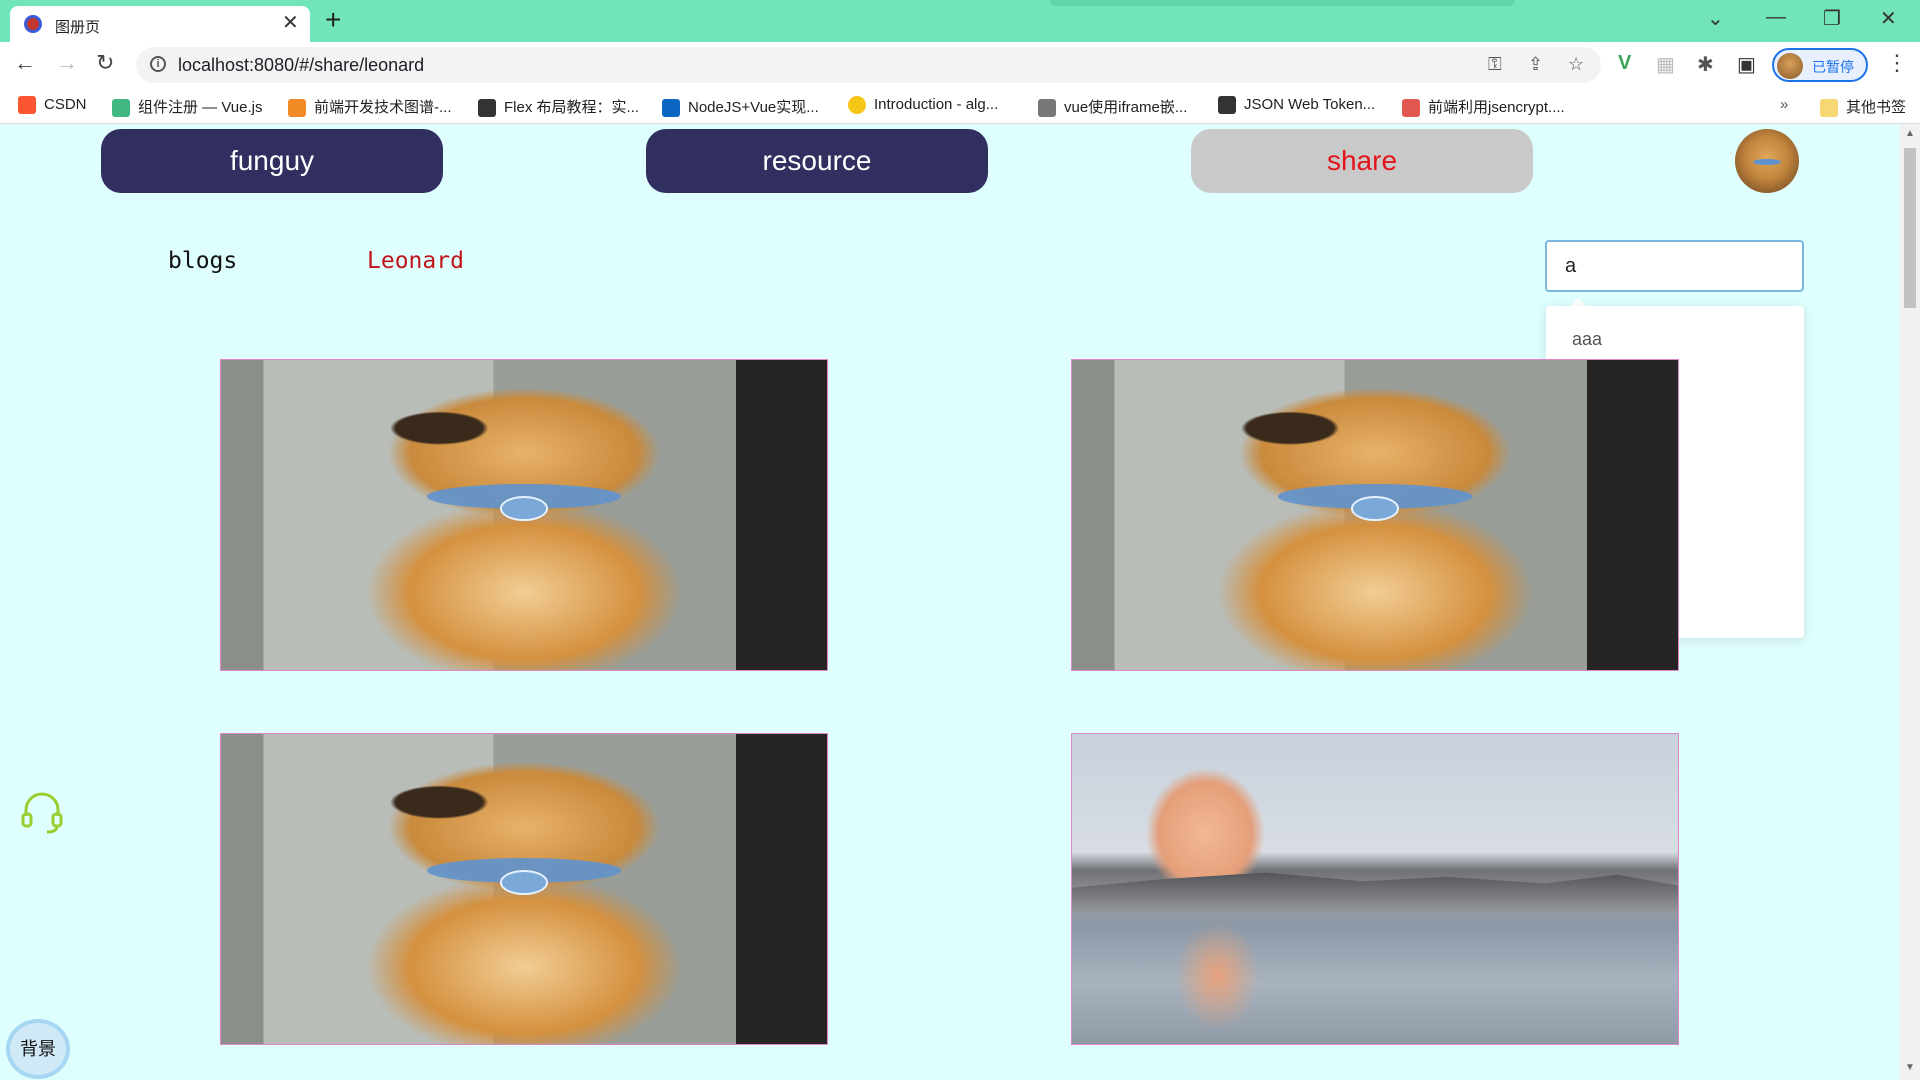  What do you see at coordinates (301, 65) in the screenshot?
I see `url-text: localhost:8080/#/share/leonard` at bounding box center [301, 65].